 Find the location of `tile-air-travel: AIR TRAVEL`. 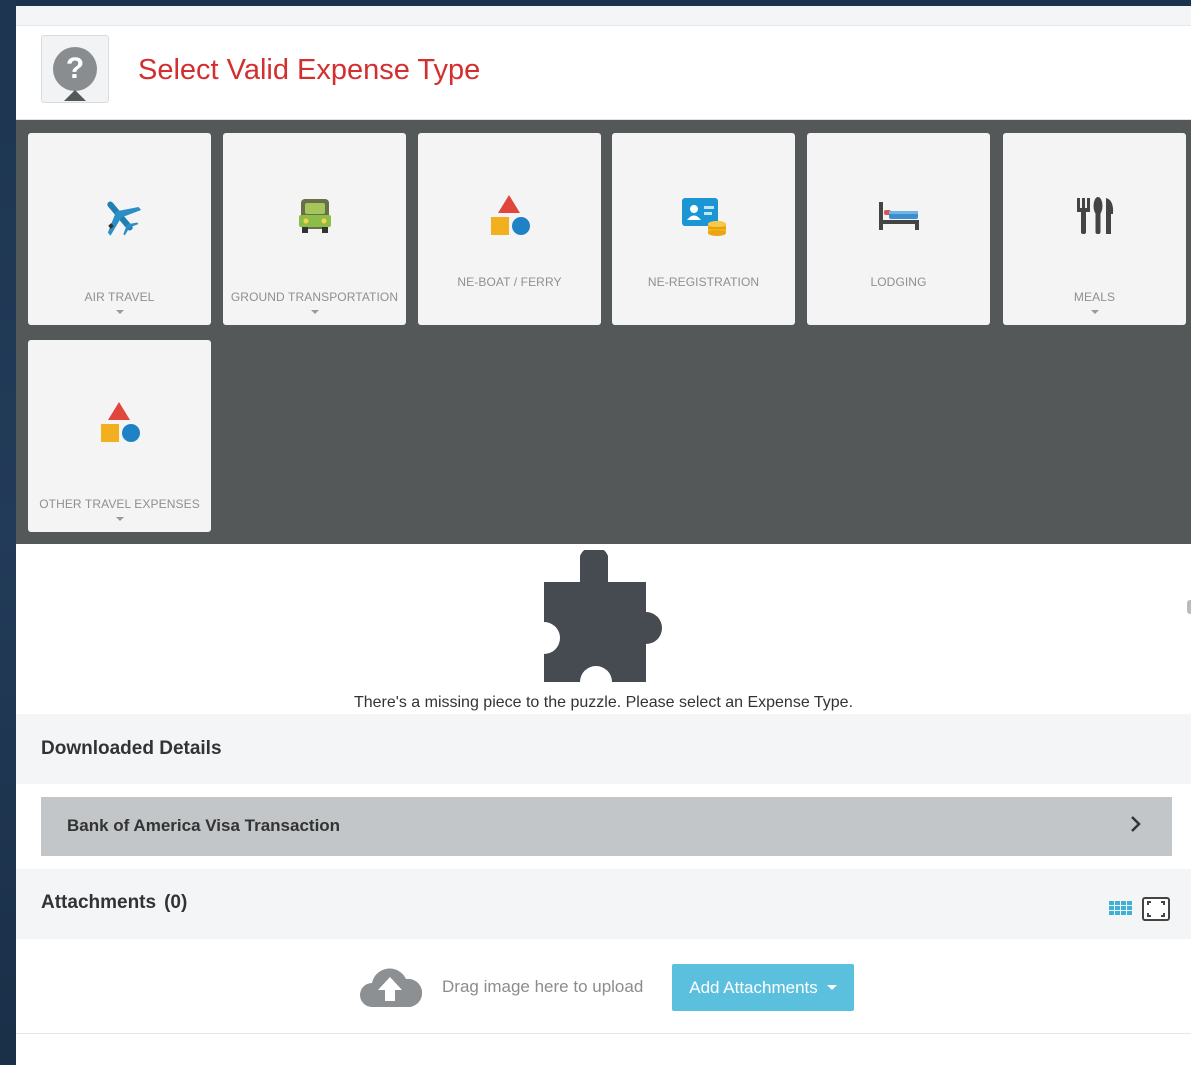

tile-air-travel: AIR TRAVEL is located at coordinates (119, 229).